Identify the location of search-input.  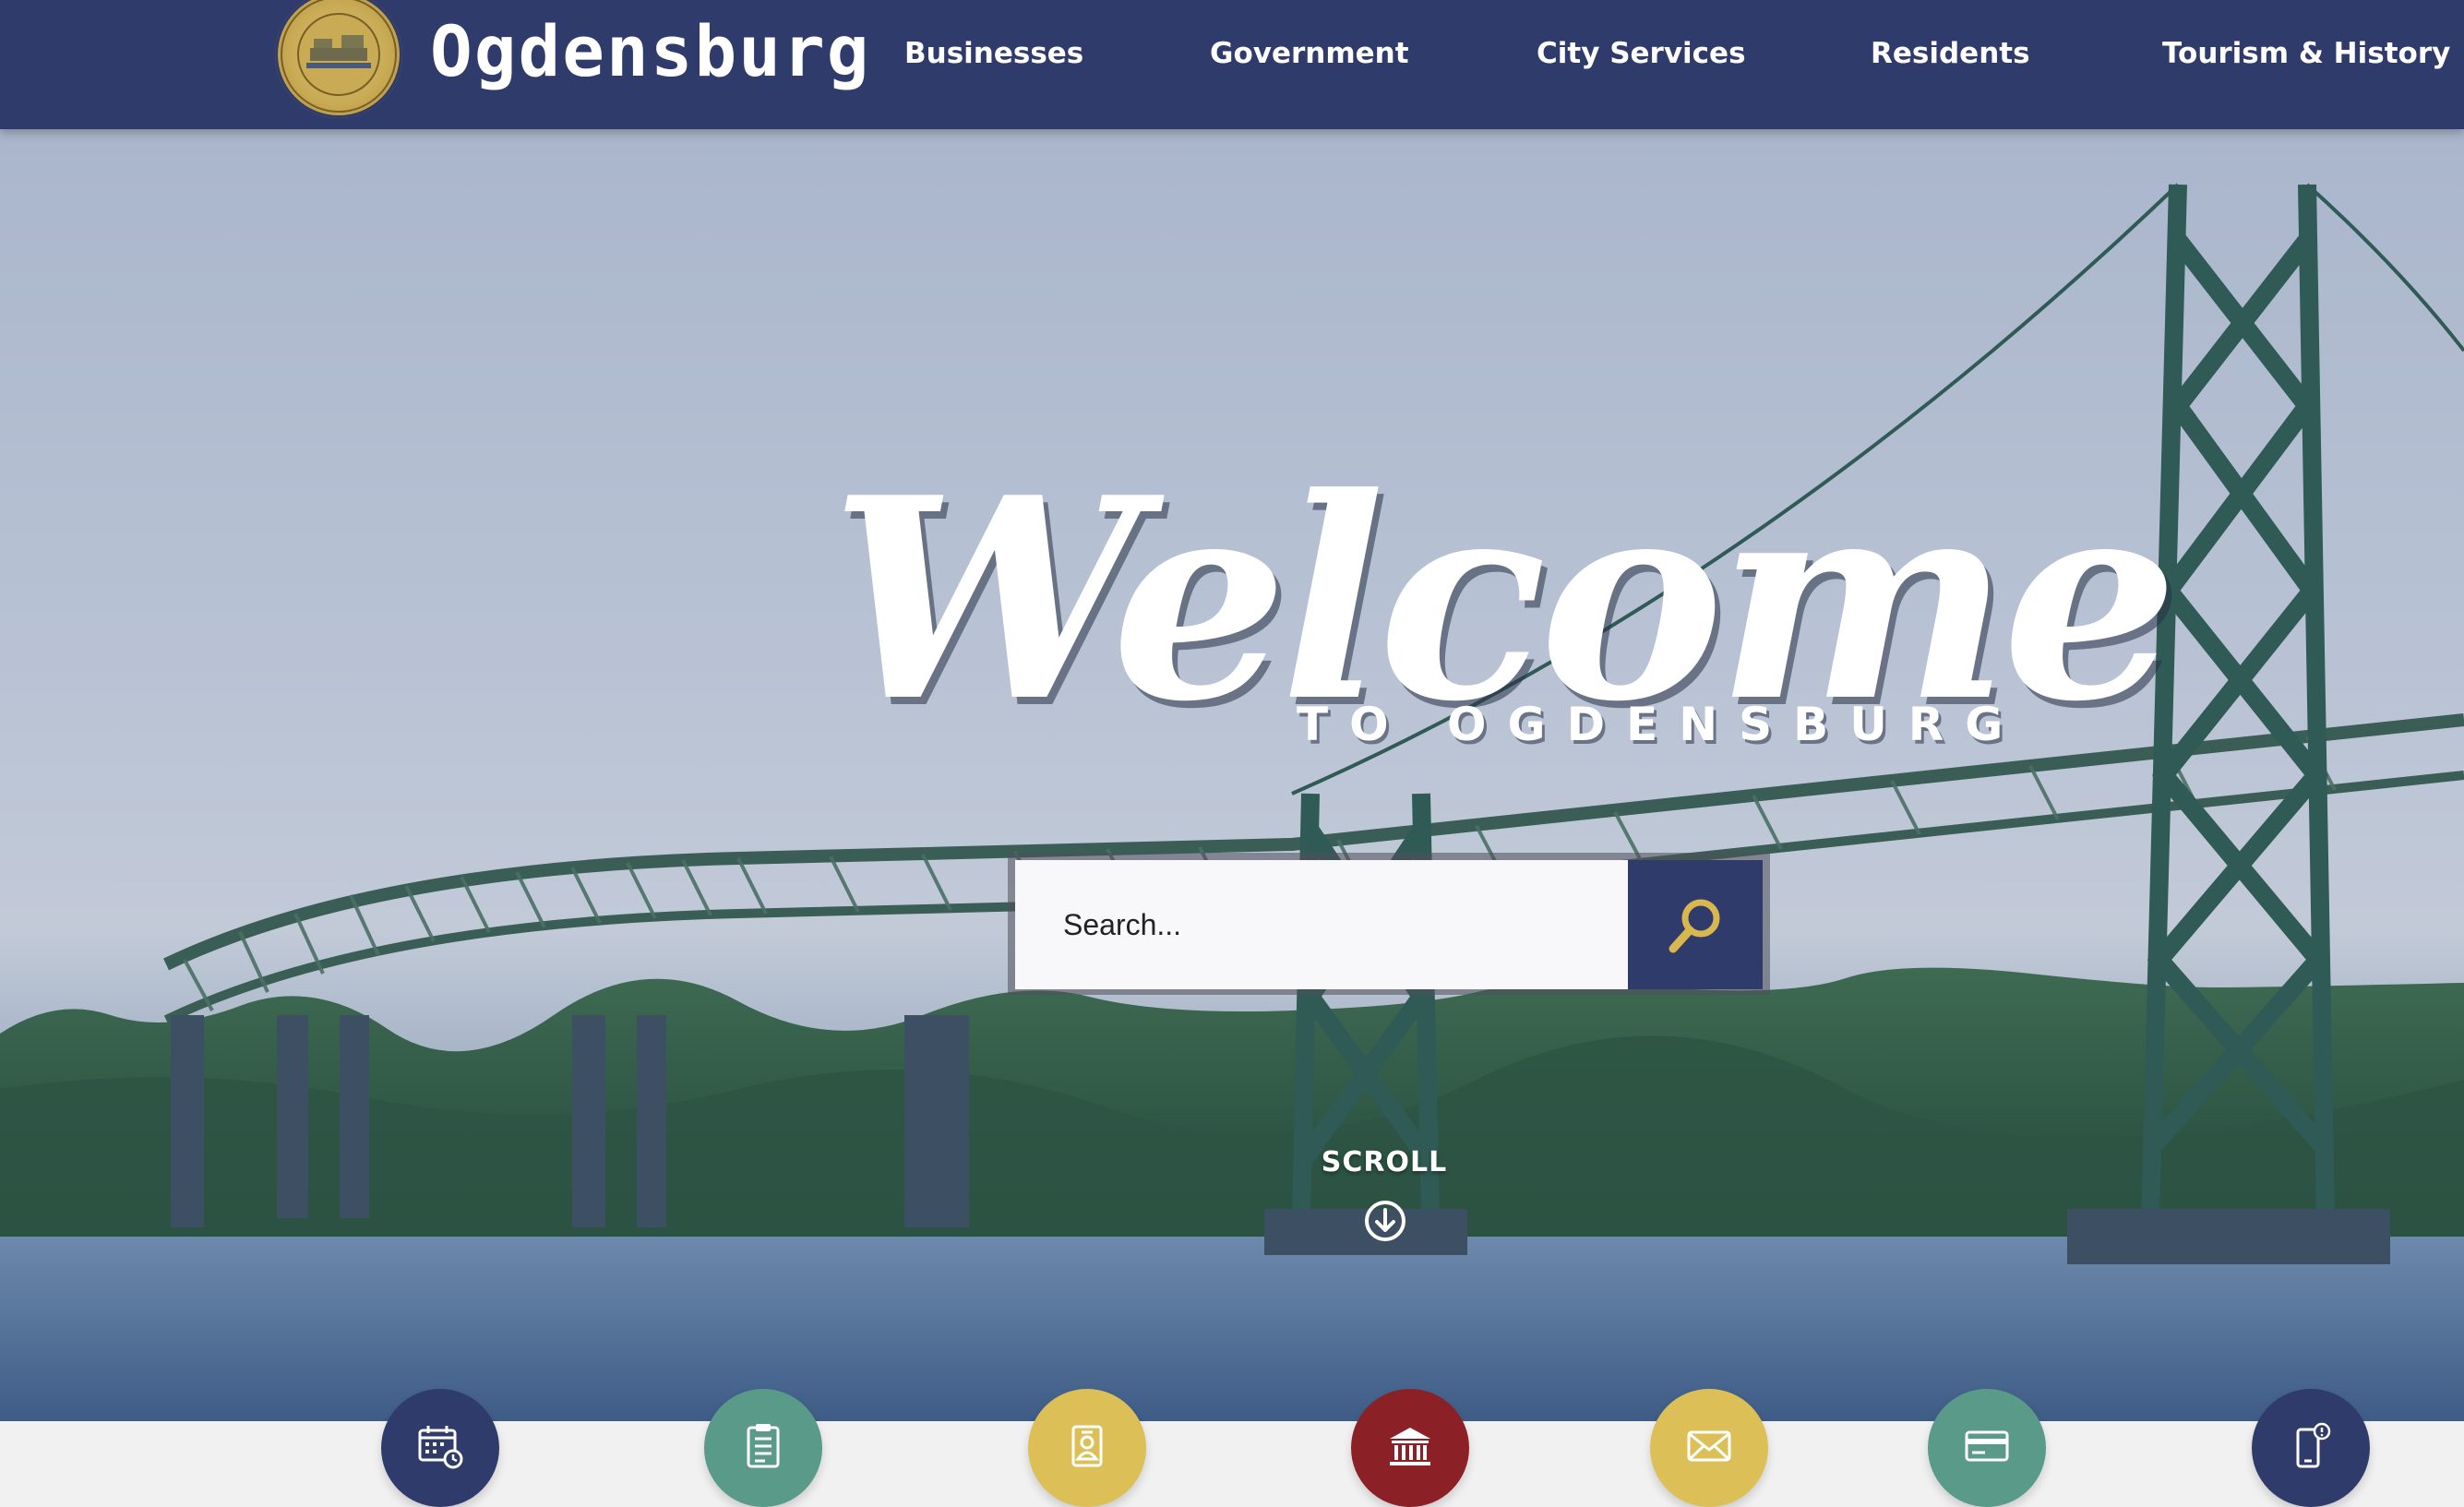
(1325, 925).